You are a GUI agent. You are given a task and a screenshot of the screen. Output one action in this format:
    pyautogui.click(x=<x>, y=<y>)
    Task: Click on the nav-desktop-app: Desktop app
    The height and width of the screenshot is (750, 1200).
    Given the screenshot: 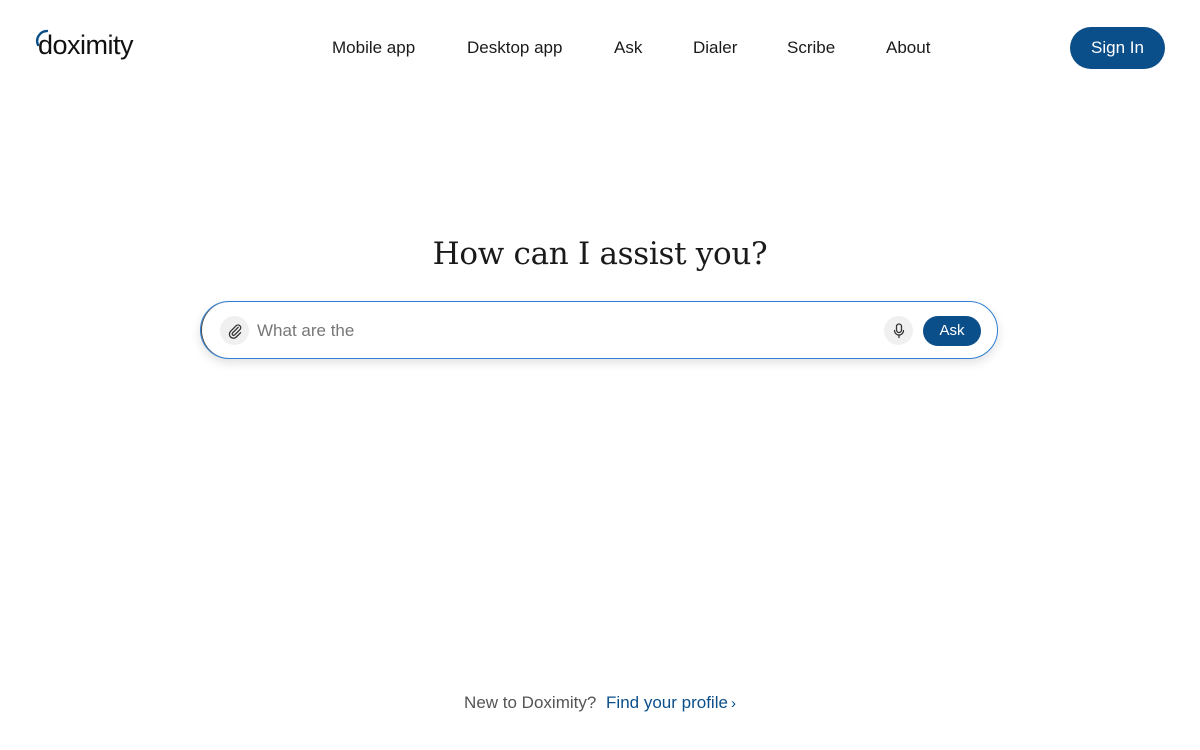 What is the action you would take?
    pyautogui.click(x=514, y=48)
    